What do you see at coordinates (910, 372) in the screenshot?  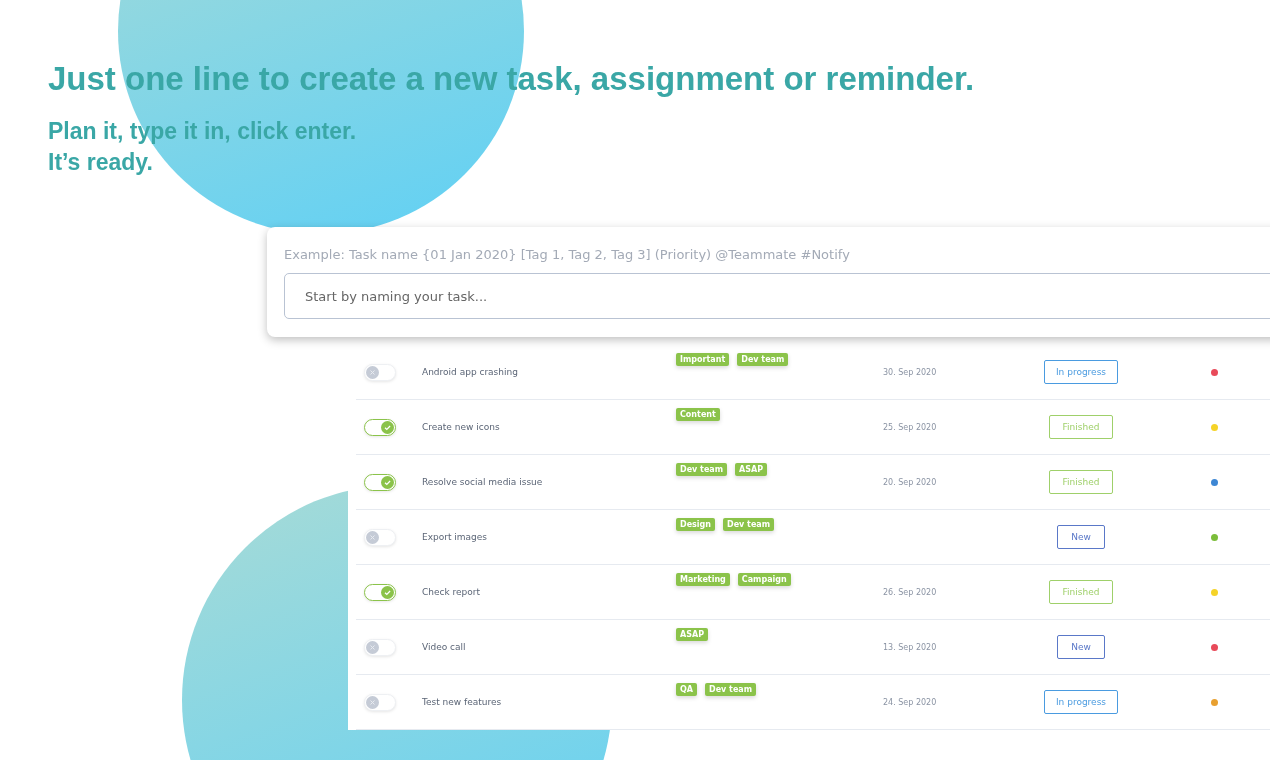 I see `due-date: 30. Sep 2020` at bounding box center [910, 372].